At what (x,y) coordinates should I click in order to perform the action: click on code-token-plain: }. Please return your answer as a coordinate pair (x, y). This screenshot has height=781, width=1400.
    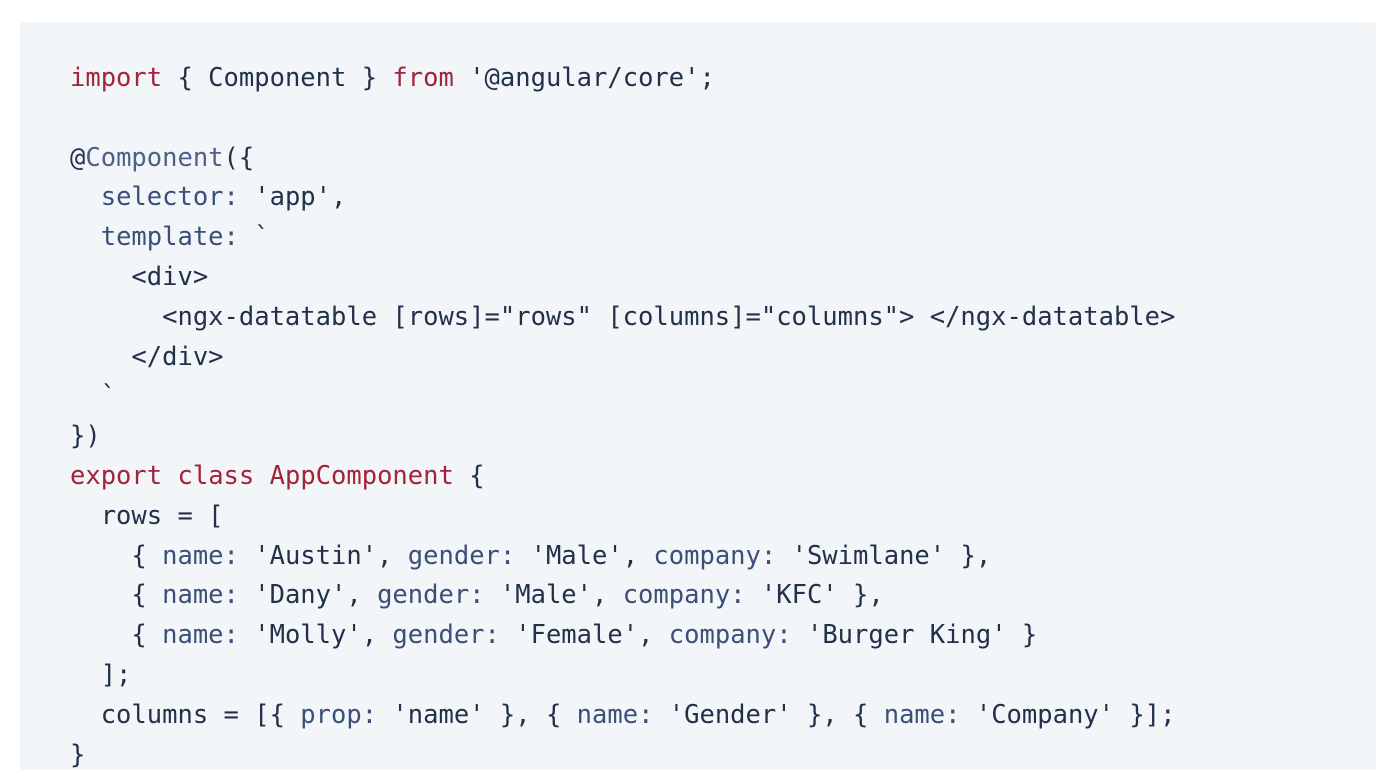
    Looking at the image, I should click on (78, 754).